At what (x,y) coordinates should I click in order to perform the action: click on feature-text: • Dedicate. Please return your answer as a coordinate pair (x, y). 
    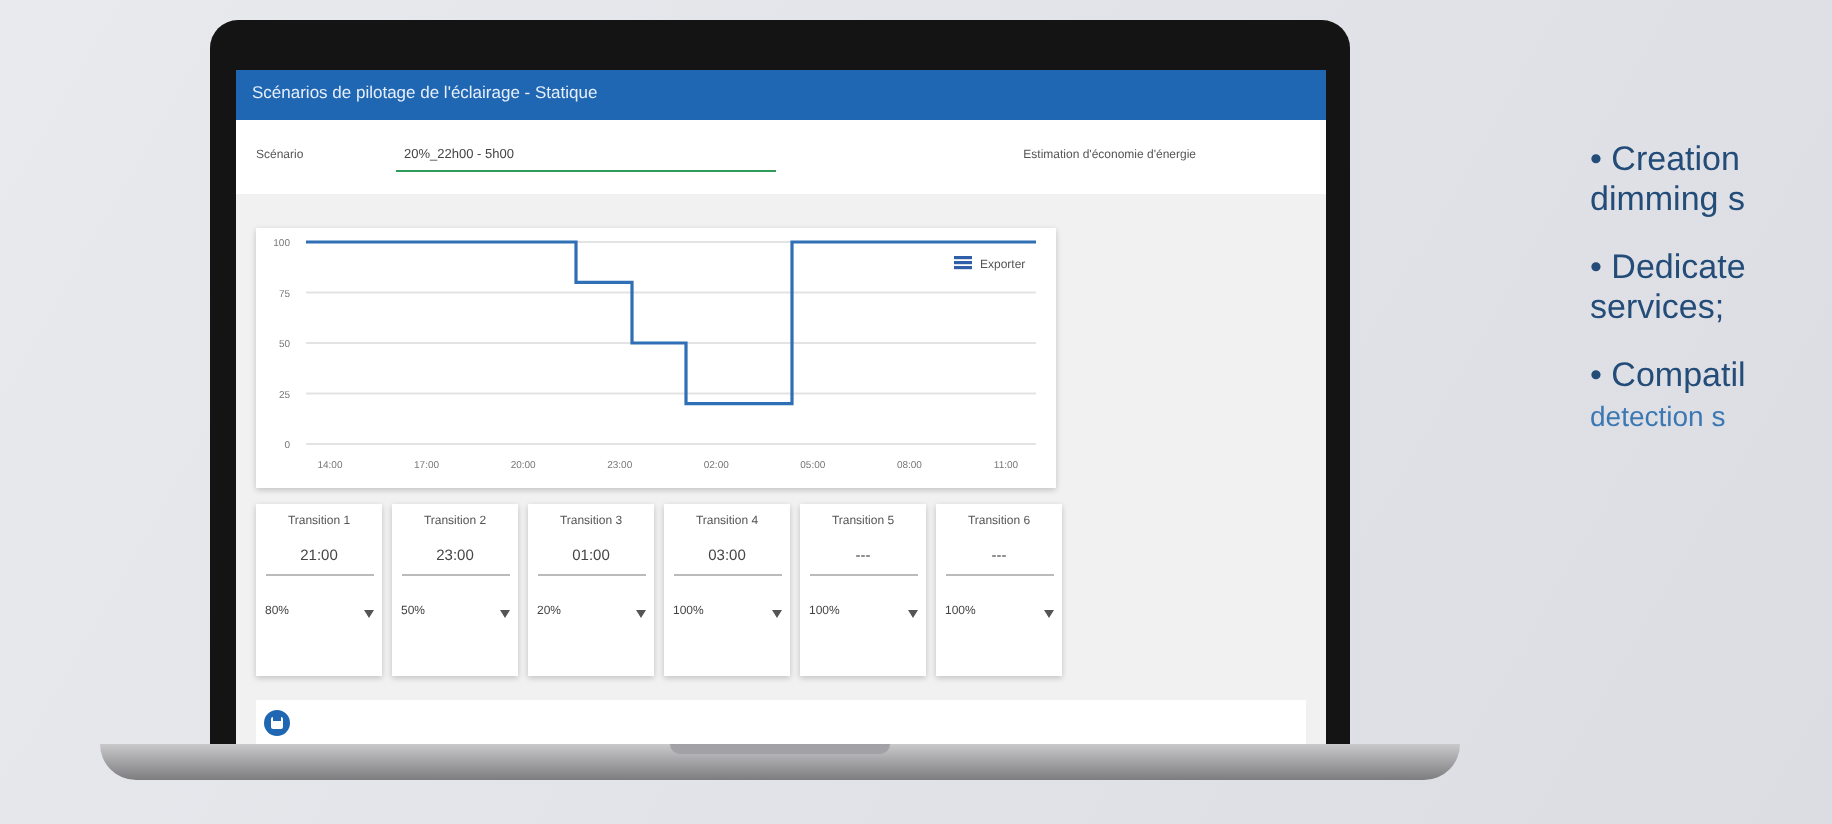
    Looking at the image, I should click on (1668, 268).